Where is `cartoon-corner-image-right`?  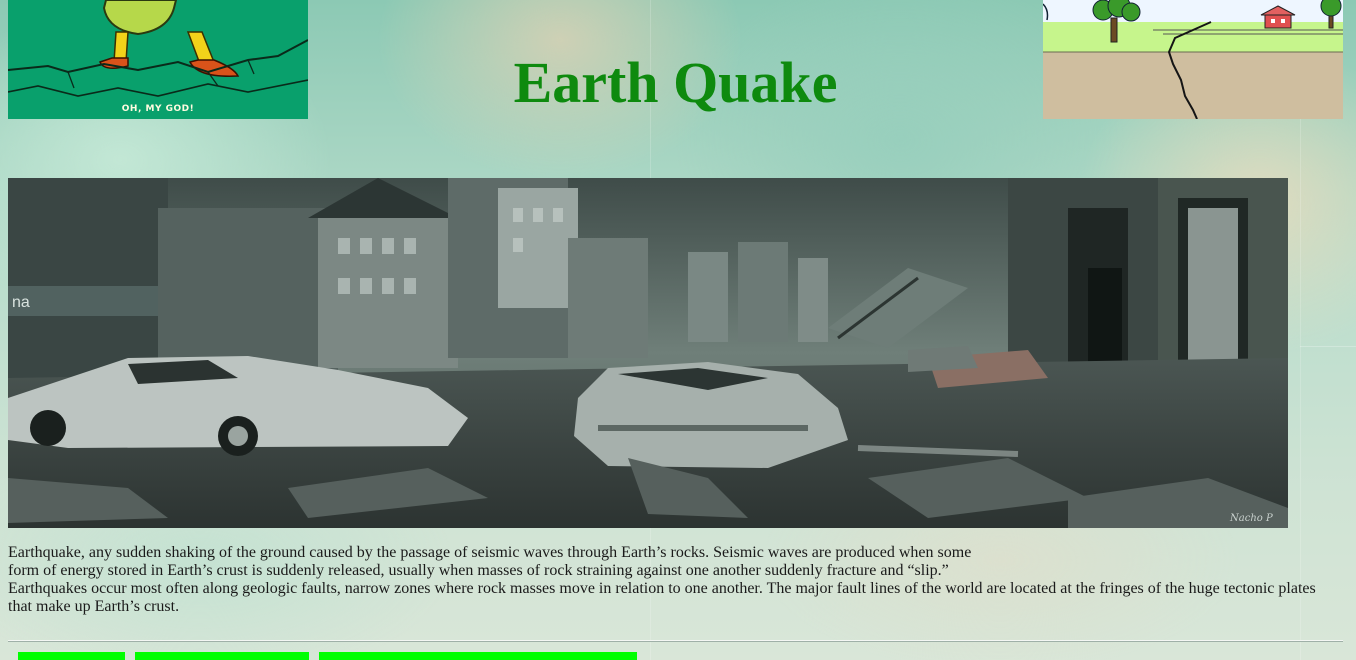 cartoon-corner-image-right is located at coordinates (1193, 59).